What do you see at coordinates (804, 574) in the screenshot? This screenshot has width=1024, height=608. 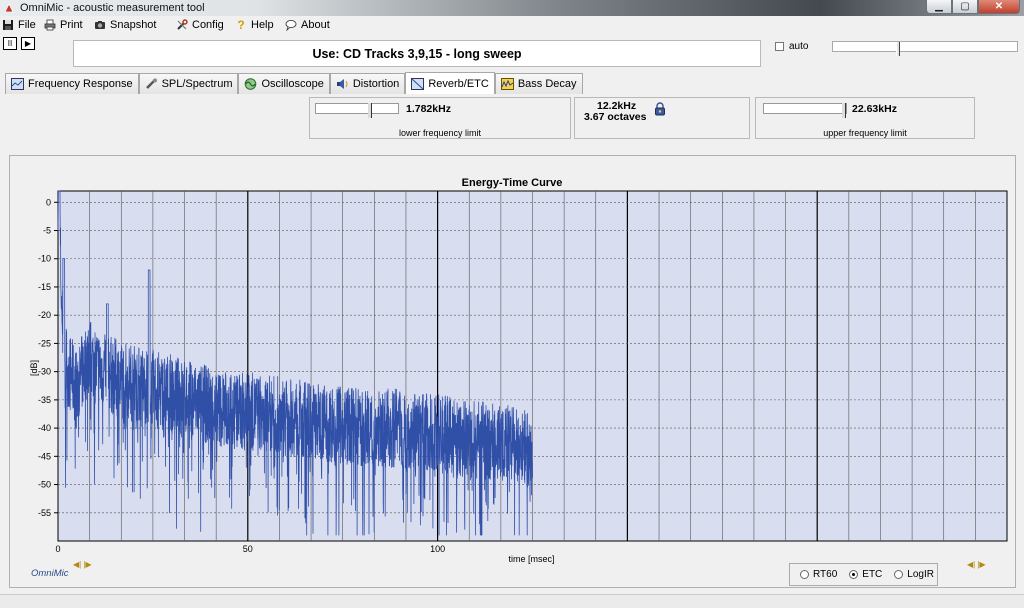 I see `mode-rt60-radio` at bounding box center [804, 574].